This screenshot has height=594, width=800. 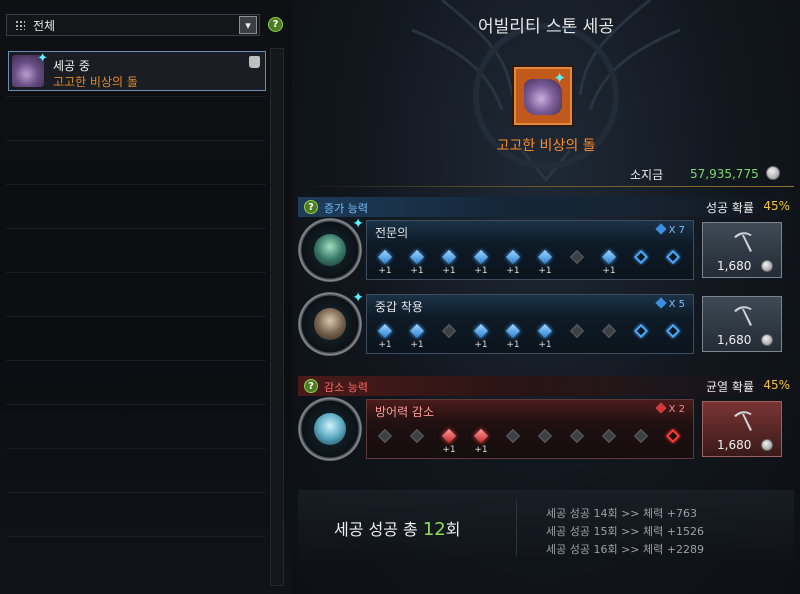 I want to click on page-title: 어빌리티 스톤 세공, so click(x=546, y=27).